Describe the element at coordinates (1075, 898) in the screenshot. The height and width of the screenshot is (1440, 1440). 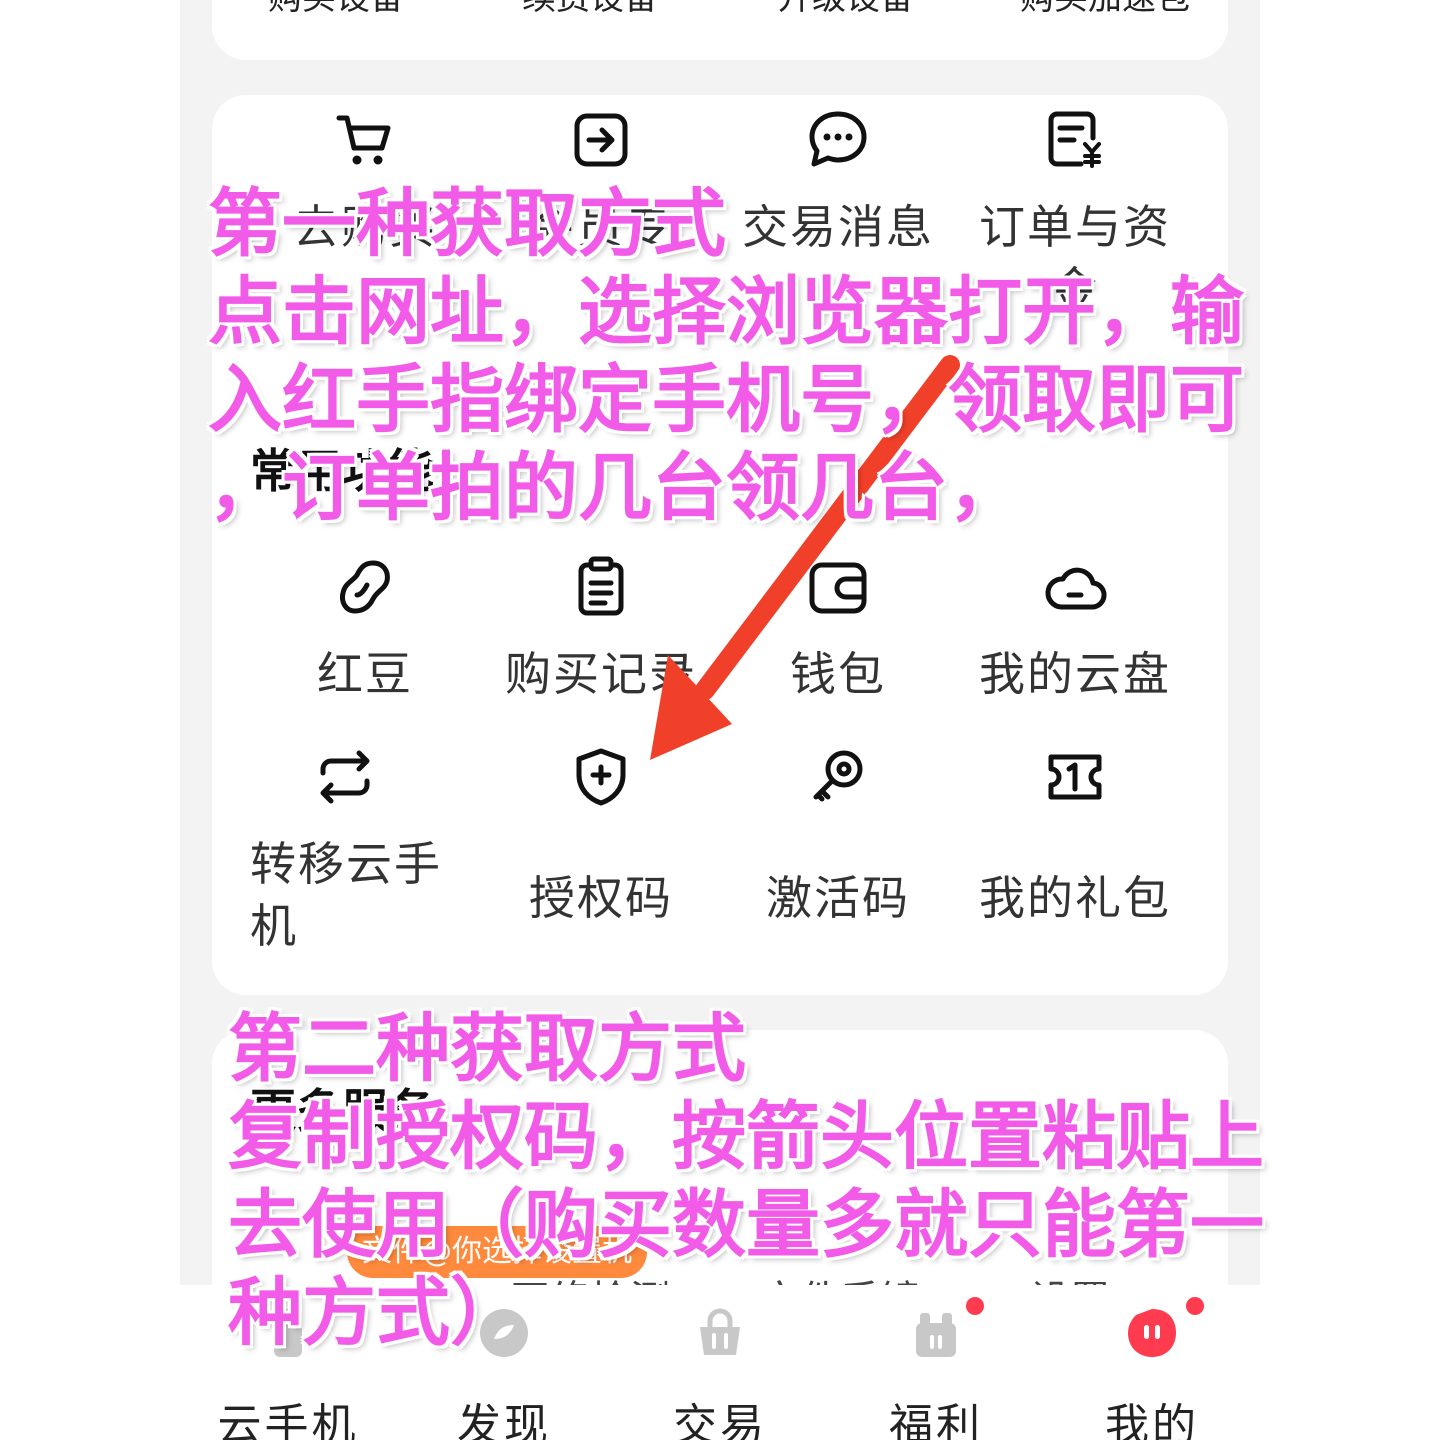
I see `my-gift-pack-label: 我的礼包` at that location.